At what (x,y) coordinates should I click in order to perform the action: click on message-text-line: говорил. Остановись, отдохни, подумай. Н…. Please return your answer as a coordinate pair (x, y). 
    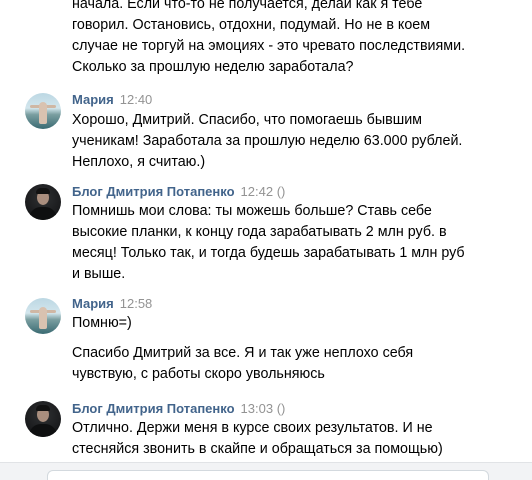
    Looking at the image, I should click on (251, 25).